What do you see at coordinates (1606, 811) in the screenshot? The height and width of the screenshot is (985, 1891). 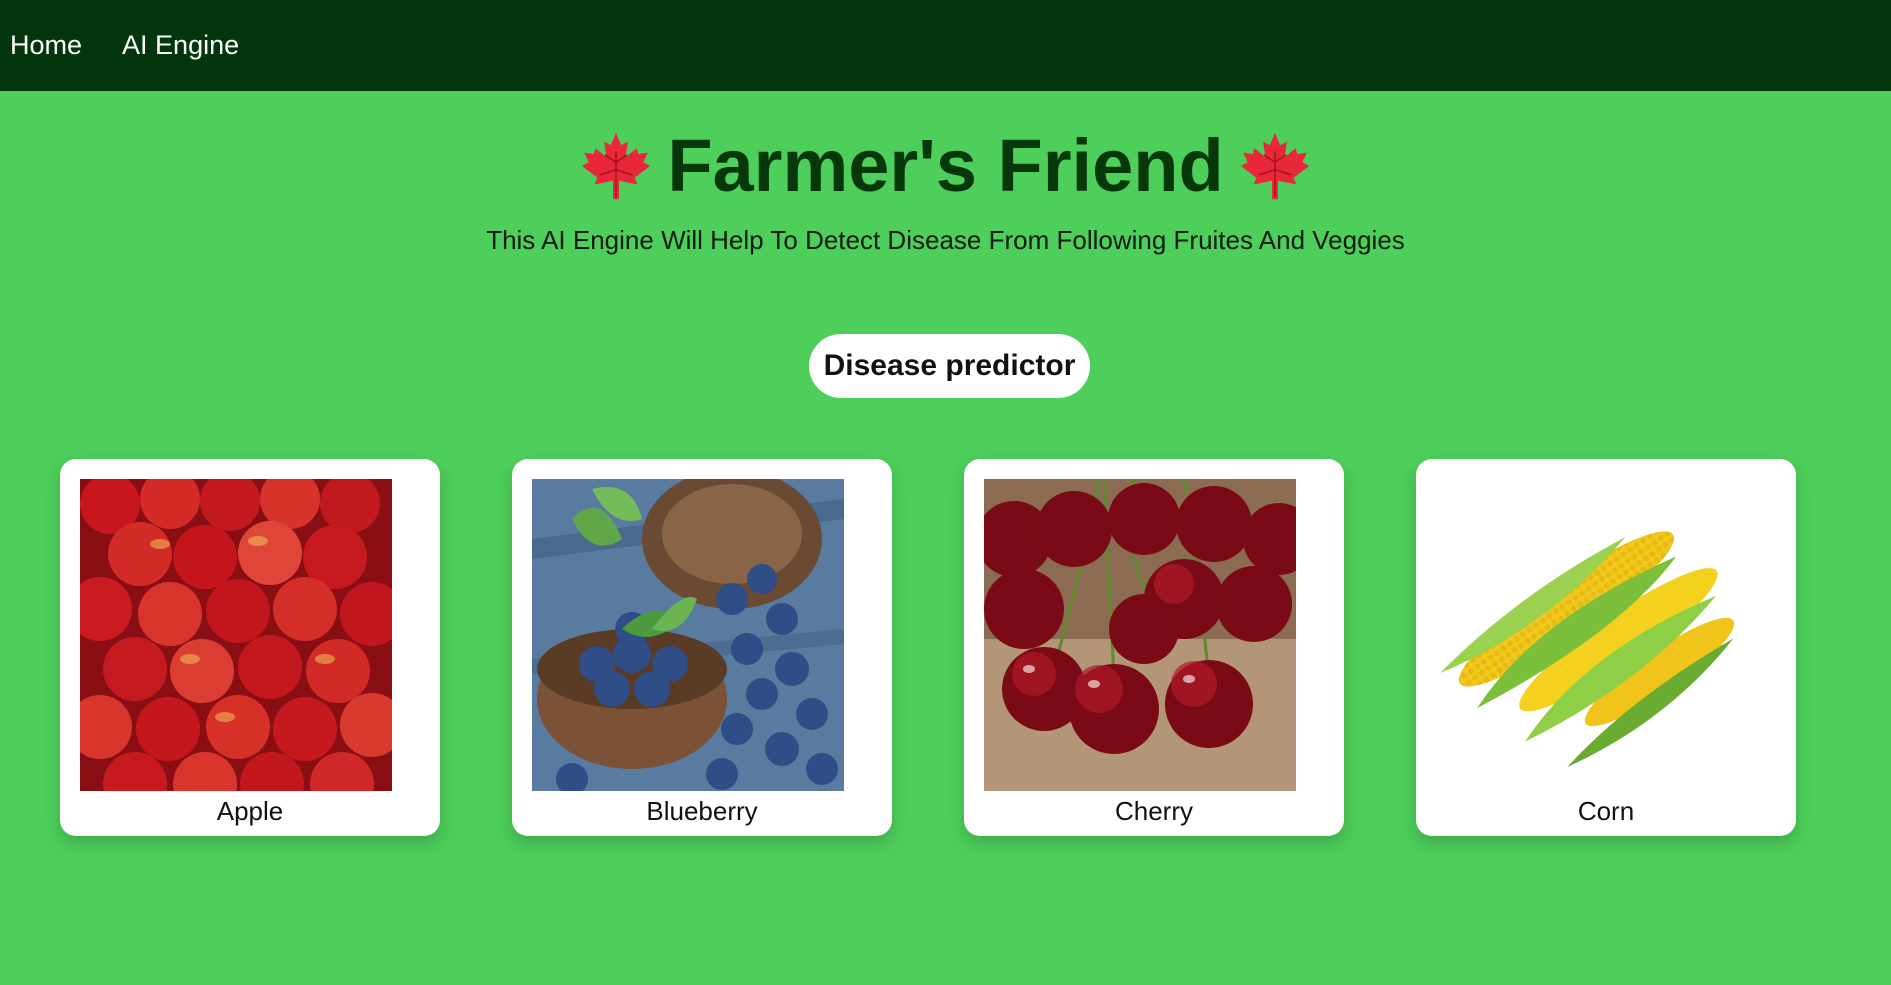 I see `card-label: Corn` at bounding box center [1606, 811].